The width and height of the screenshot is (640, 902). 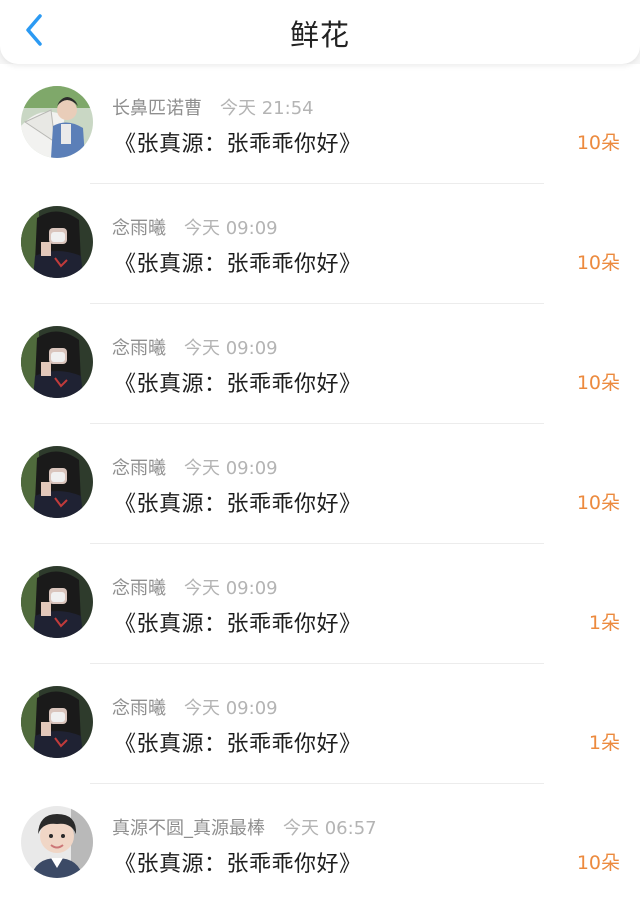 What do you see at coordinates (319, 35) in the screenshot?
I see `page-title: 鲜花` at bounding box center [319, 35].